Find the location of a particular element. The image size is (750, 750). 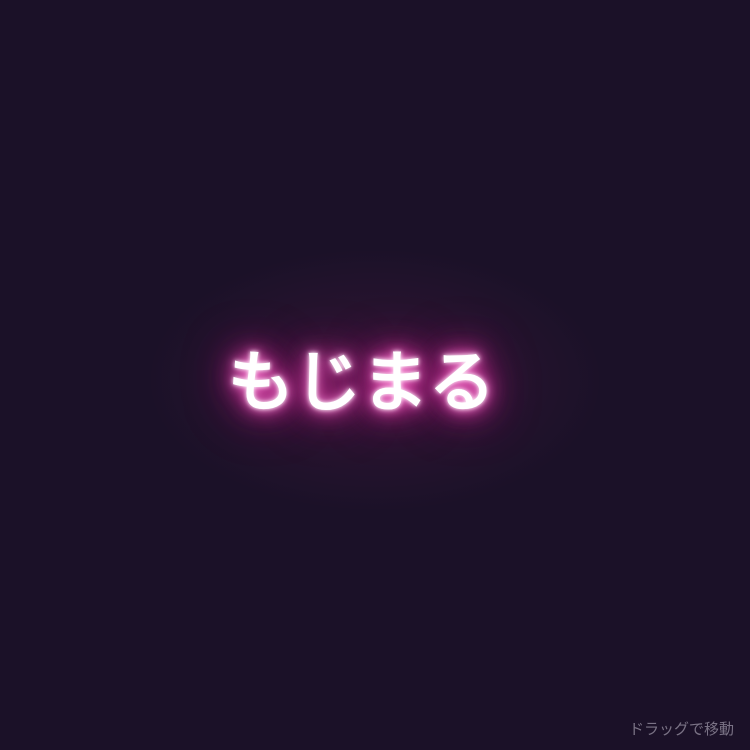

drag-hint: ドラッグで移動 is located at coordinates (681, 729).